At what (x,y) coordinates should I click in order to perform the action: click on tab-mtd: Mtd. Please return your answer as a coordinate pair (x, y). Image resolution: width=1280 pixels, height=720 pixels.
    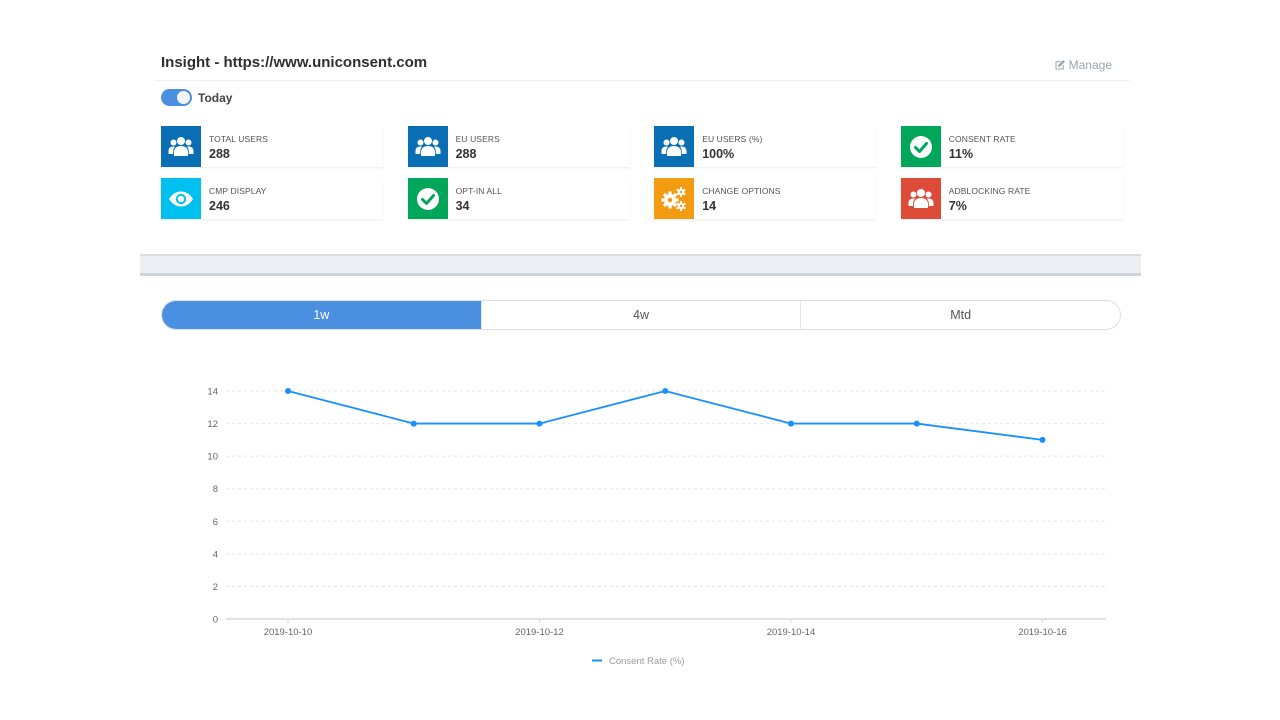
    Looking at the image, I should click on (960, 315).